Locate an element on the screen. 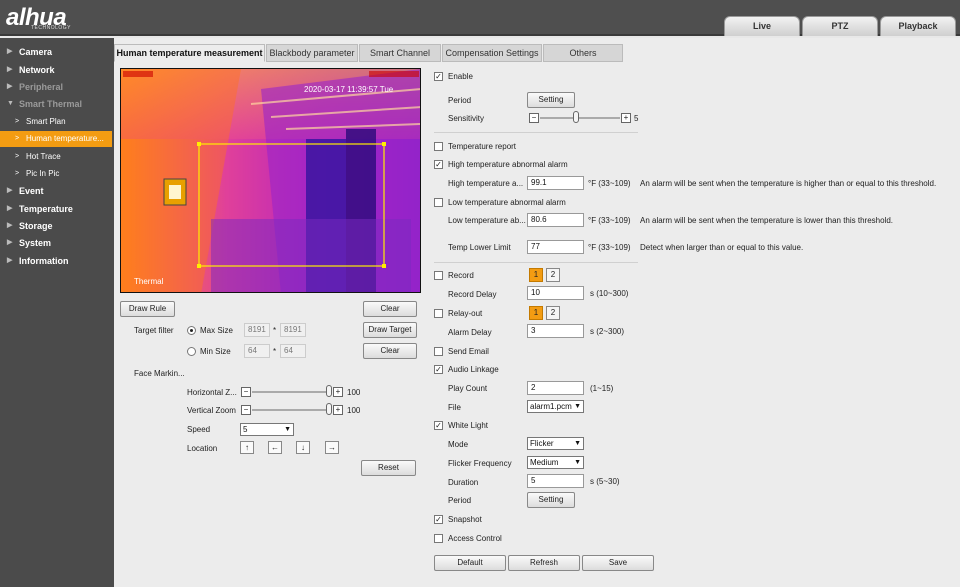  sidebar-item-storage: ▶ Storage is located at coordinates (57, 226).